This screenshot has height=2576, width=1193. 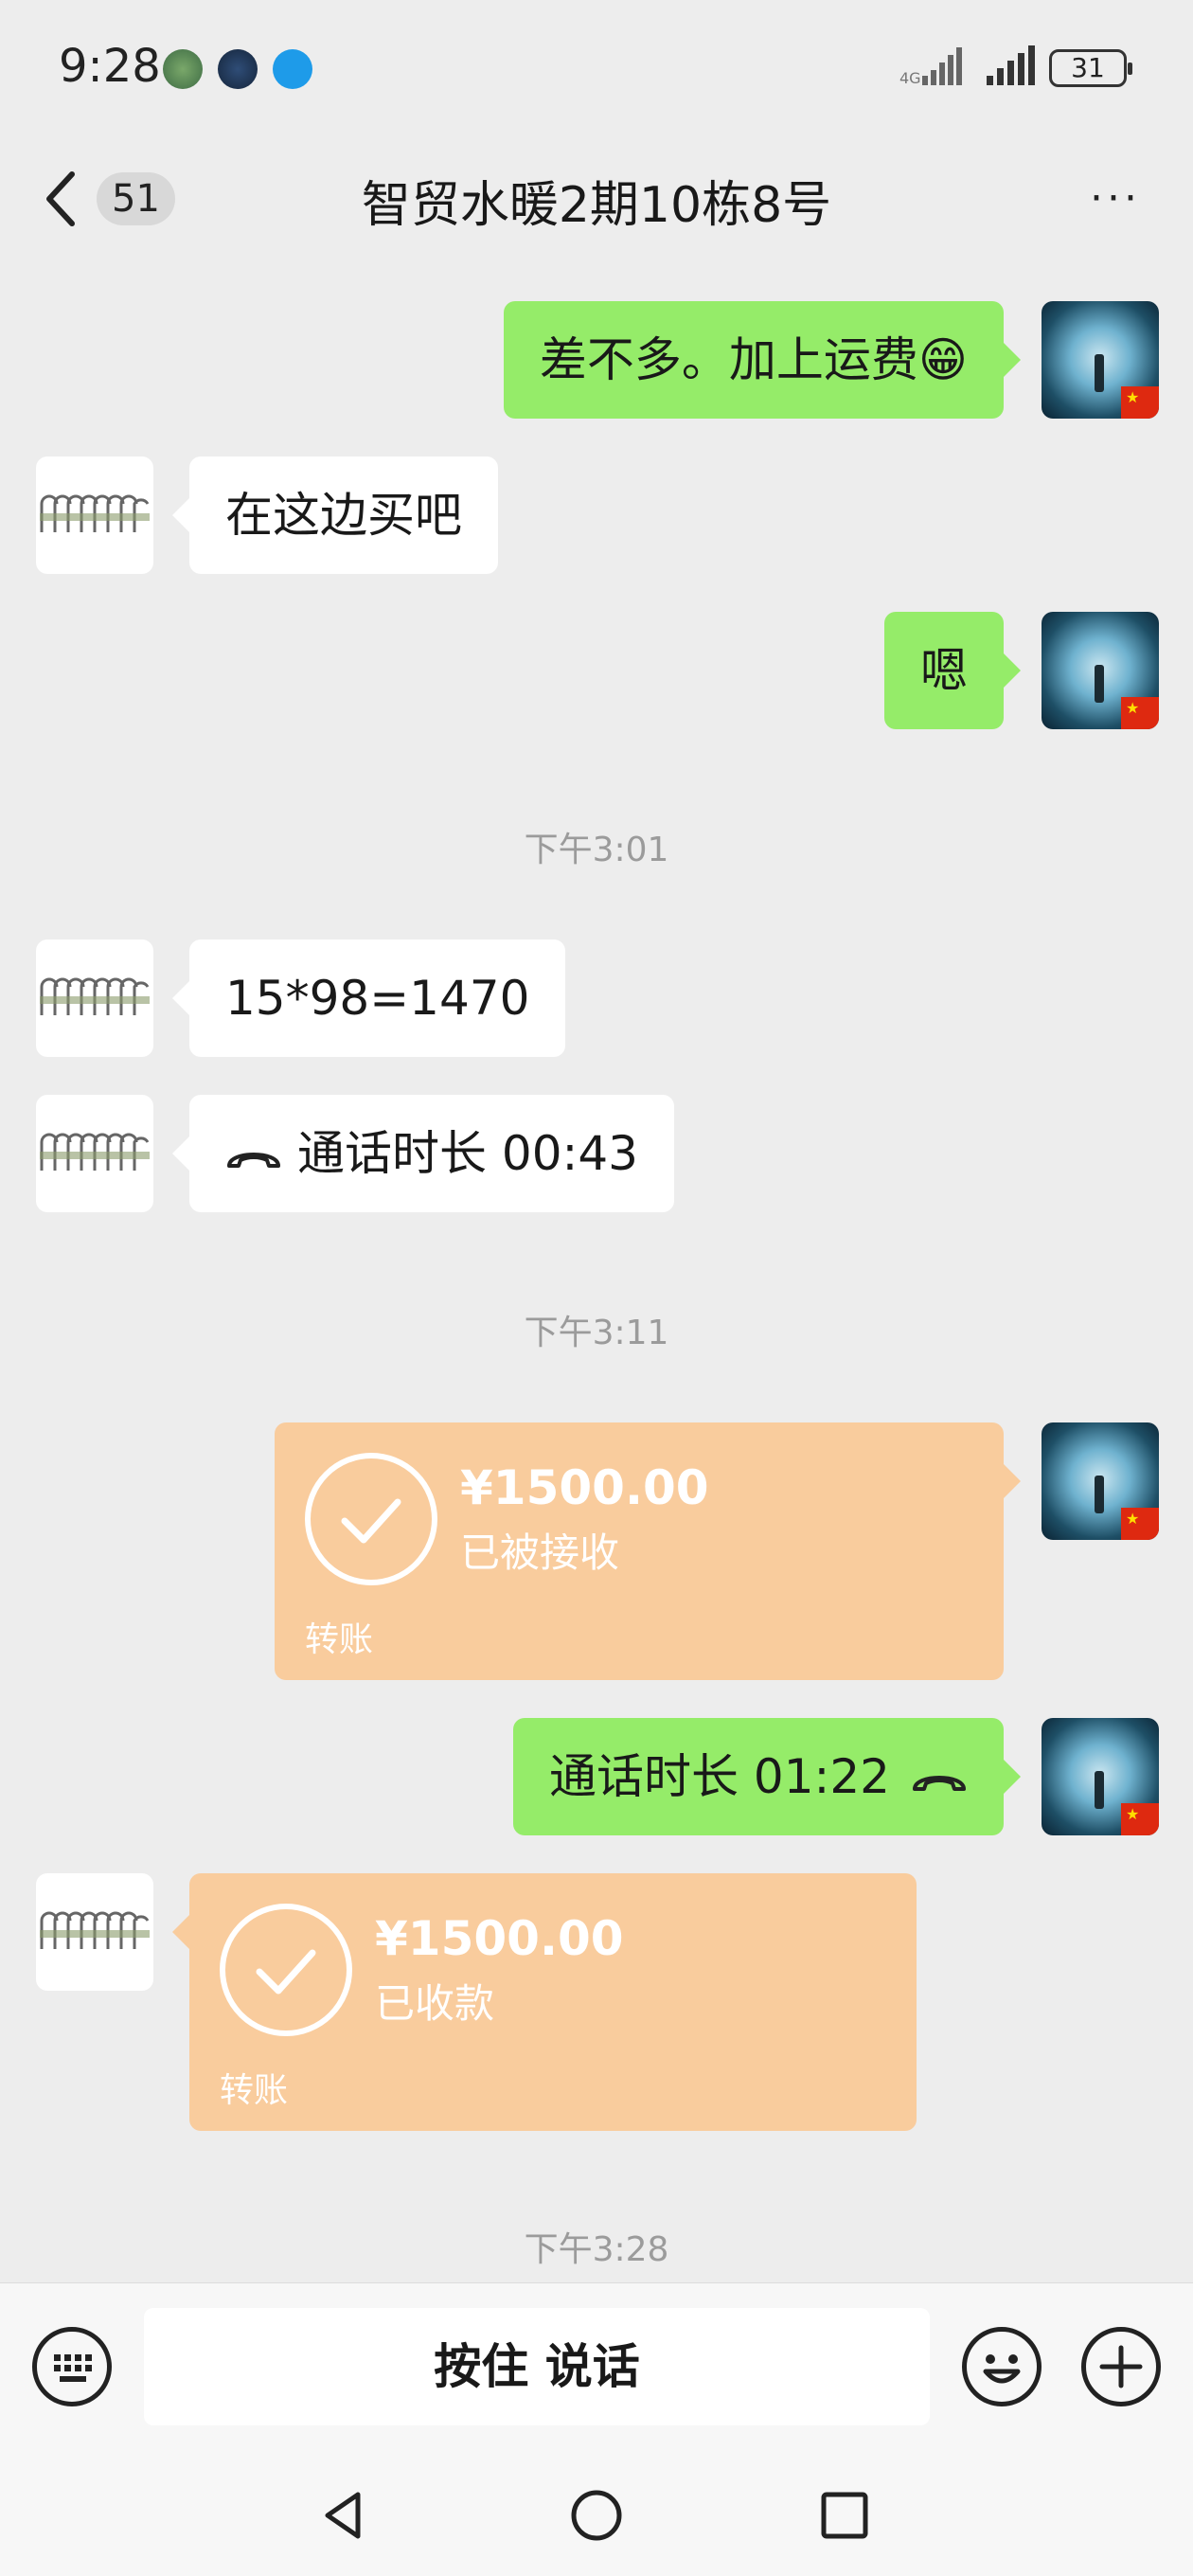 I want to click on signal-icon, so click(x=1011, y=65).